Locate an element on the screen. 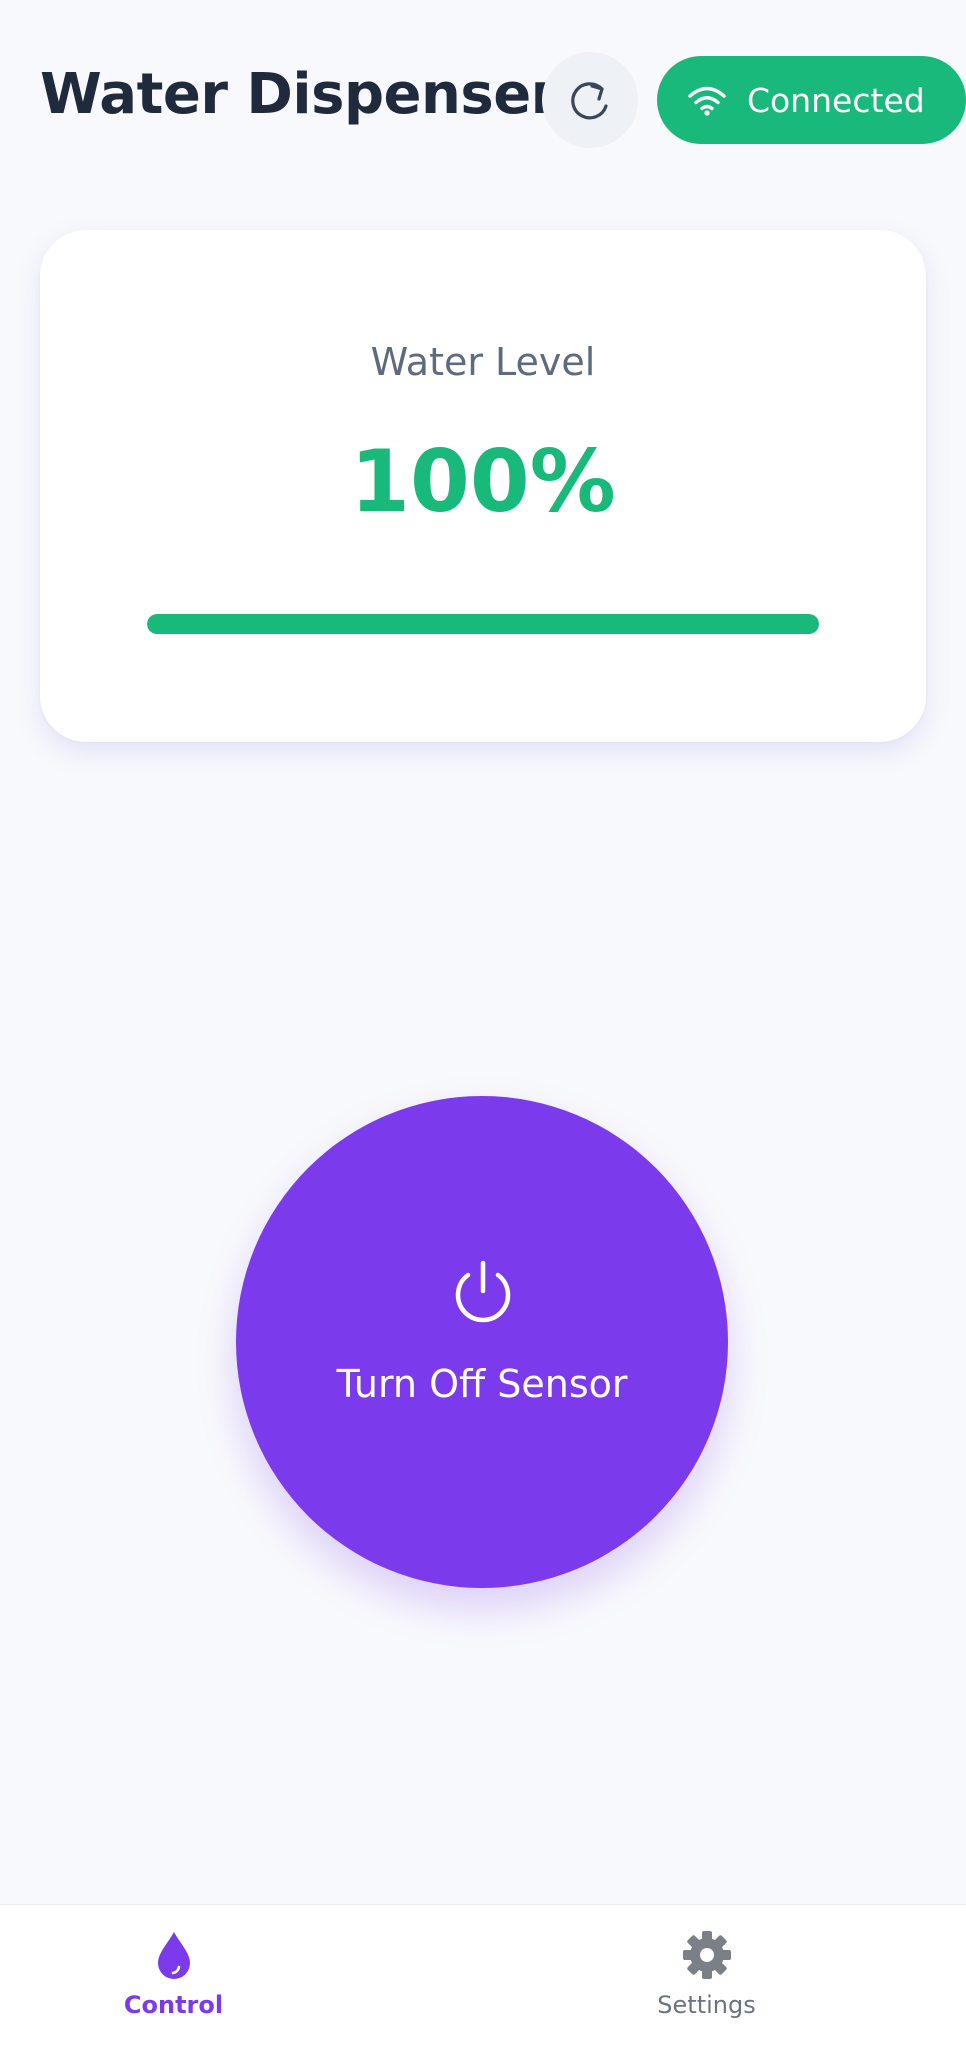  gear-icon is located at coordinates (706, 1955).